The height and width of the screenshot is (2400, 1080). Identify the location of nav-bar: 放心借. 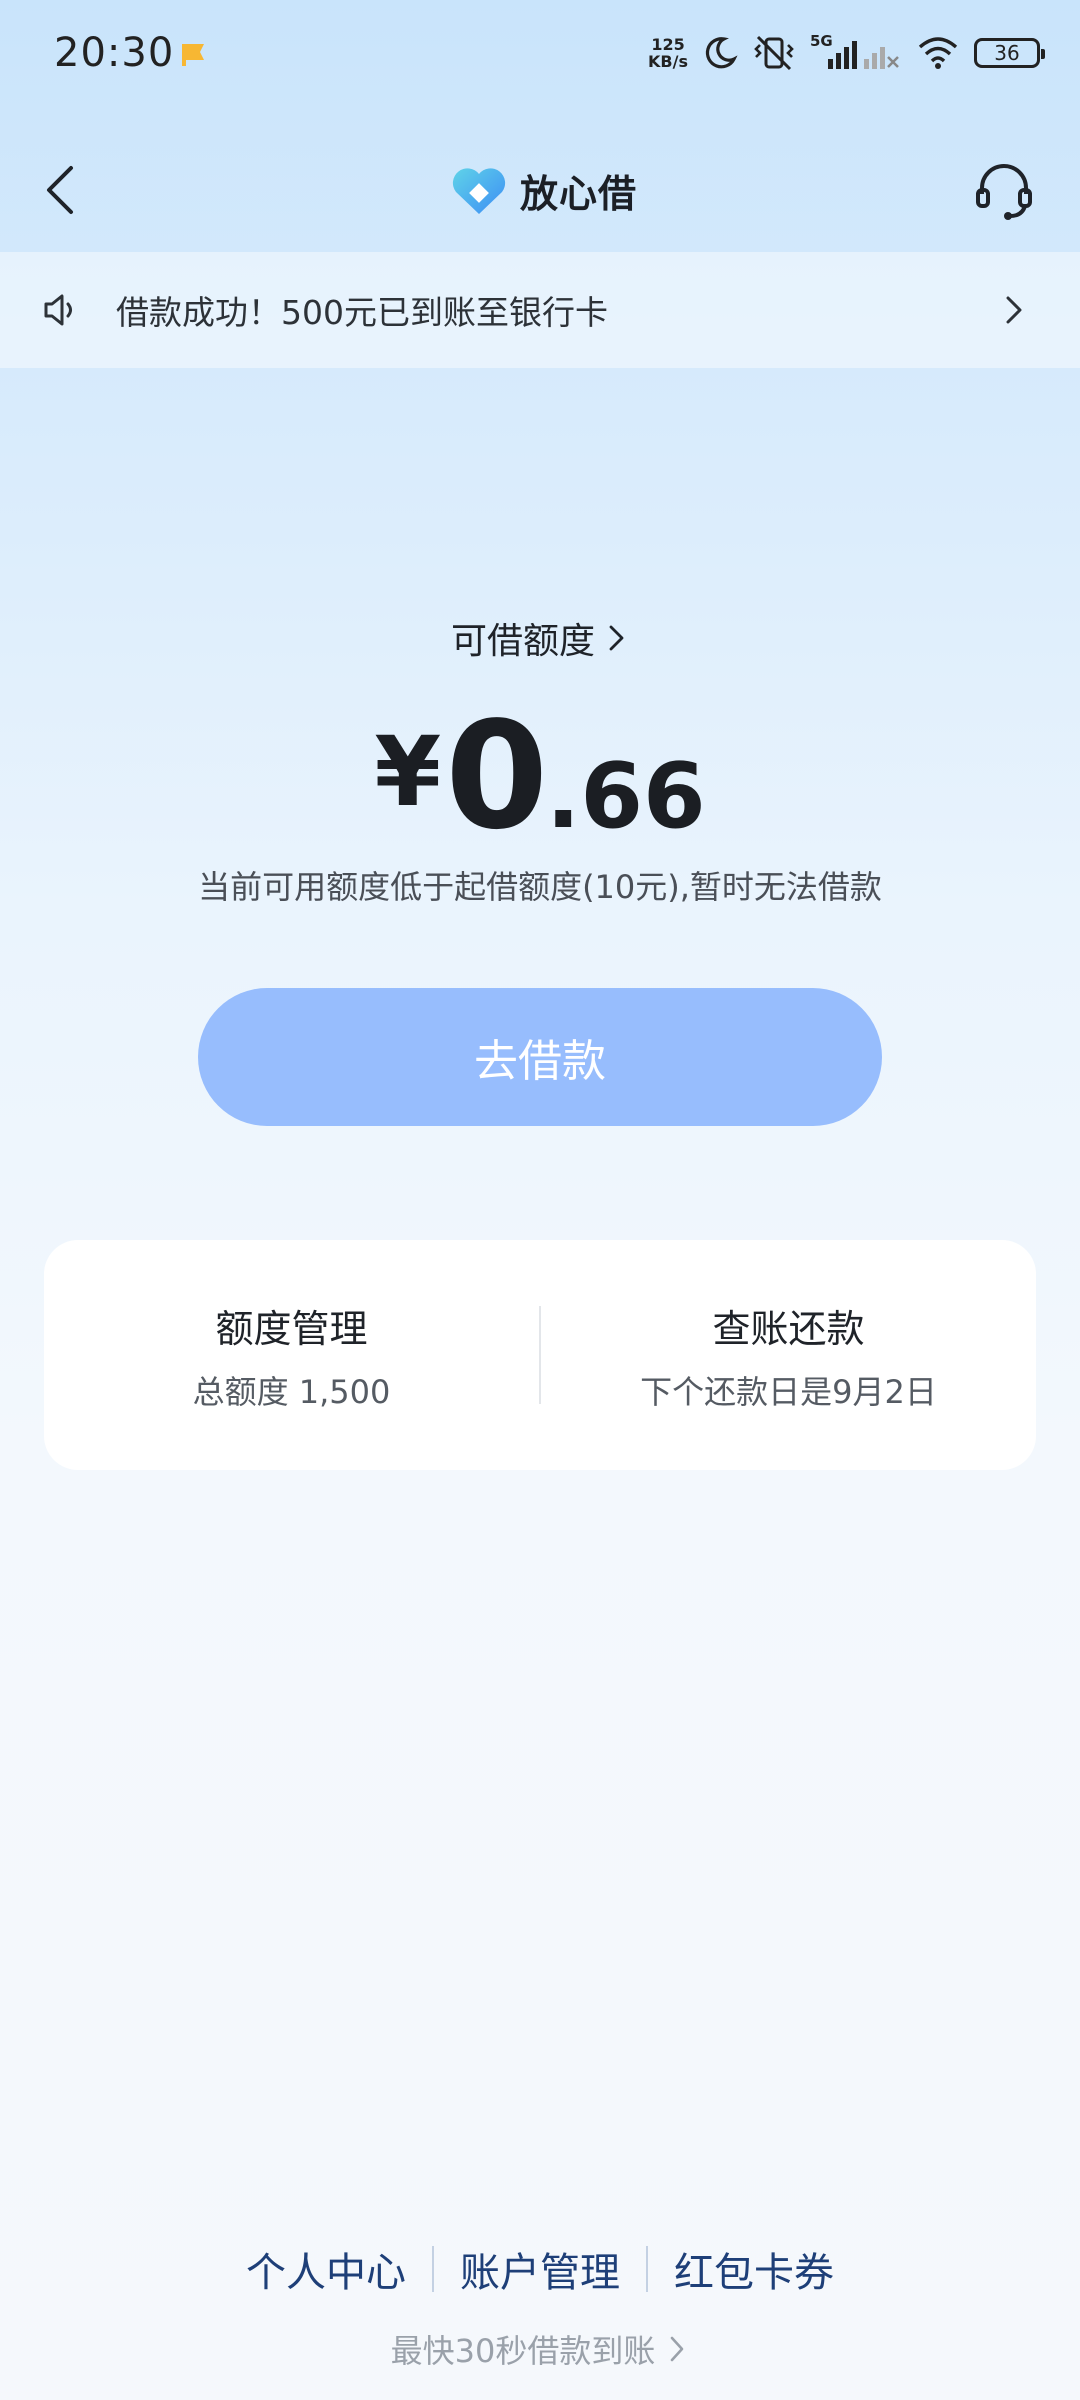
(540, 190).